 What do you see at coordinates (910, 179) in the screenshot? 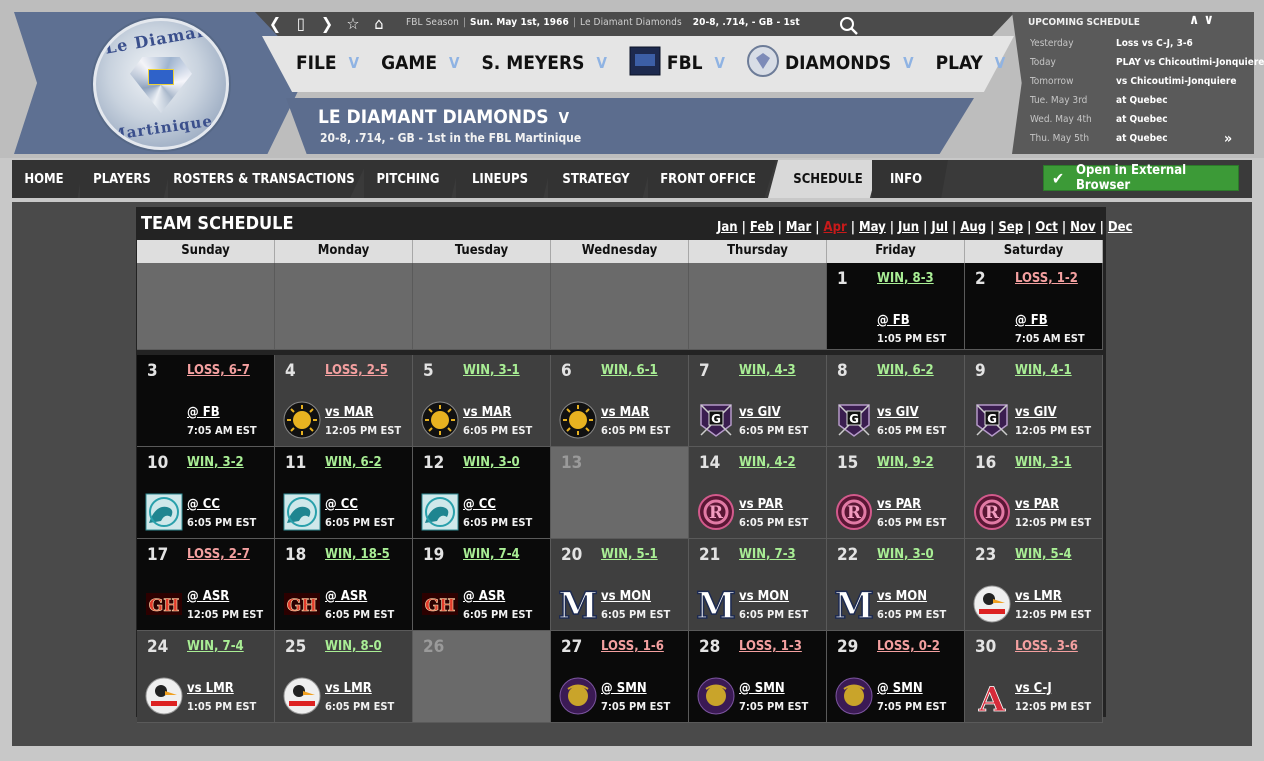
I see `tab-info: INFO` at bounding box center [910, 179].